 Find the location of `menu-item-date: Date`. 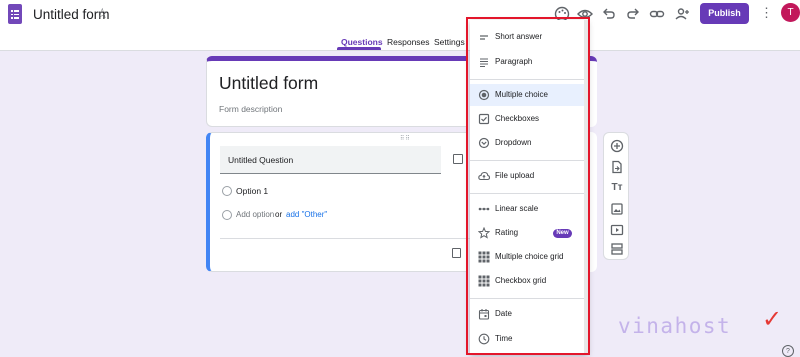

menu-item-date: Date is located at coordinates (527, 314).